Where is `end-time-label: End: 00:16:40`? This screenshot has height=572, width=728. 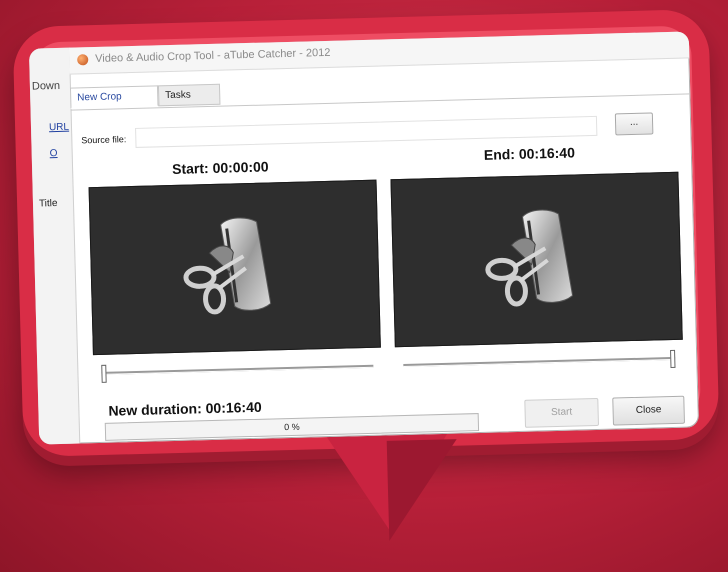
end-time-label: End: 00:16:40 is located at coordinates (529, 153).